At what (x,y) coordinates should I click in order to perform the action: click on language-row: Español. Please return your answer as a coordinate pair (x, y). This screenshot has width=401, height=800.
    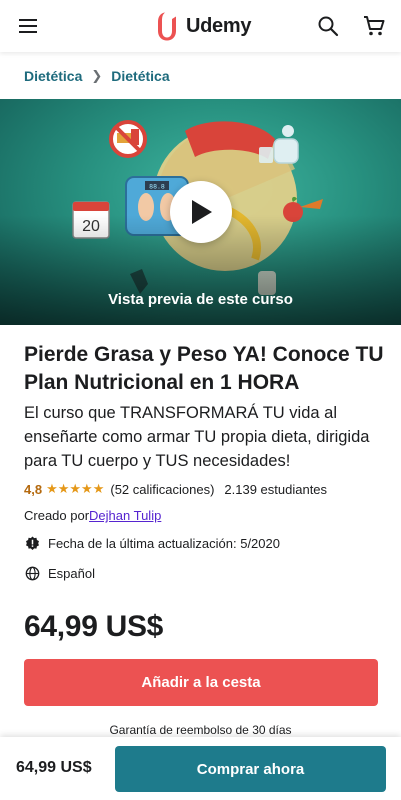
    Looking at the image, I should click on (59, 573).